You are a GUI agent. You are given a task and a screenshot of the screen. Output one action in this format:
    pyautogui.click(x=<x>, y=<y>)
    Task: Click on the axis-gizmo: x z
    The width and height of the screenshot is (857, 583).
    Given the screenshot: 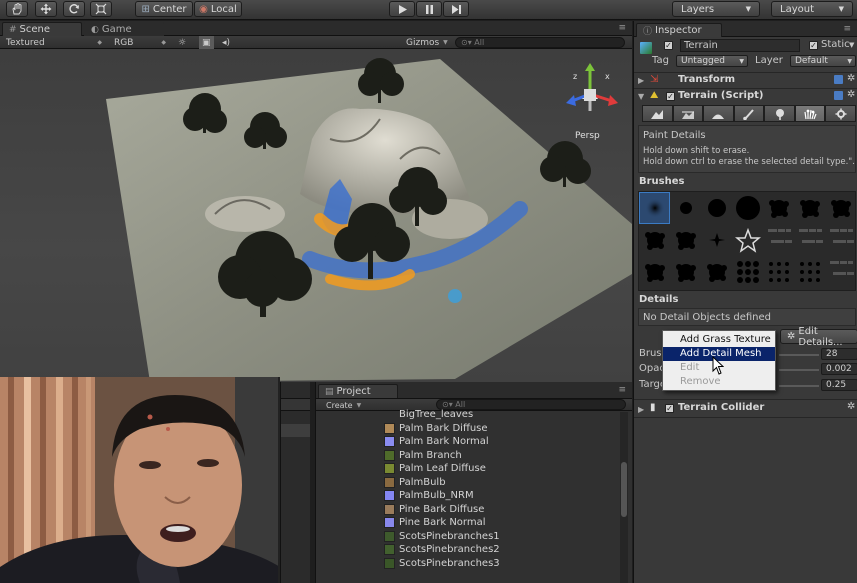 What is the action you would take?
    pyautogui.click(x=592, y=87)
    